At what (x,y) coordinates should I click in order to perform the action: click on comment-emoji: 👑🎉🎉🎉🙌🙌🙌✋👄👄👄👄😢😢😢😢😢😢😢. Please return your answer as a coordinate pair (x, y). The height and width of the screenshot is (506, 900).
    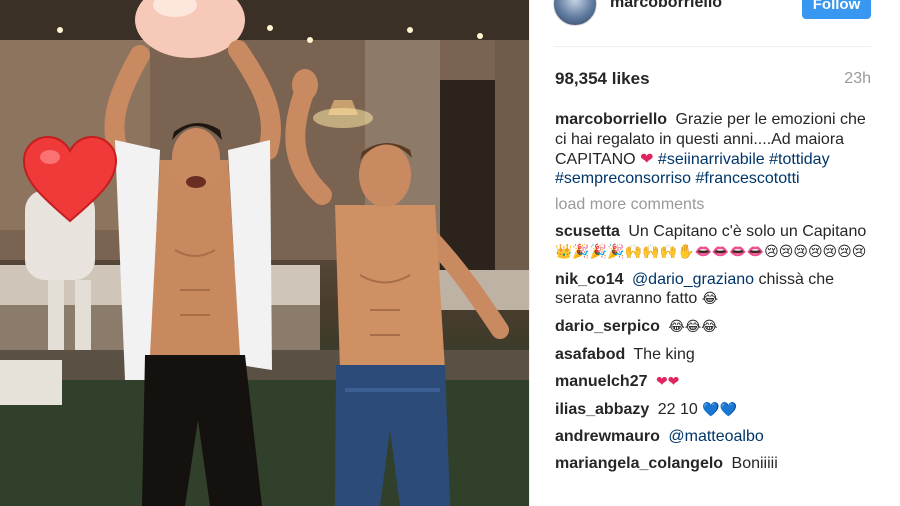
    Looking at the image, I should click on (711, 251).